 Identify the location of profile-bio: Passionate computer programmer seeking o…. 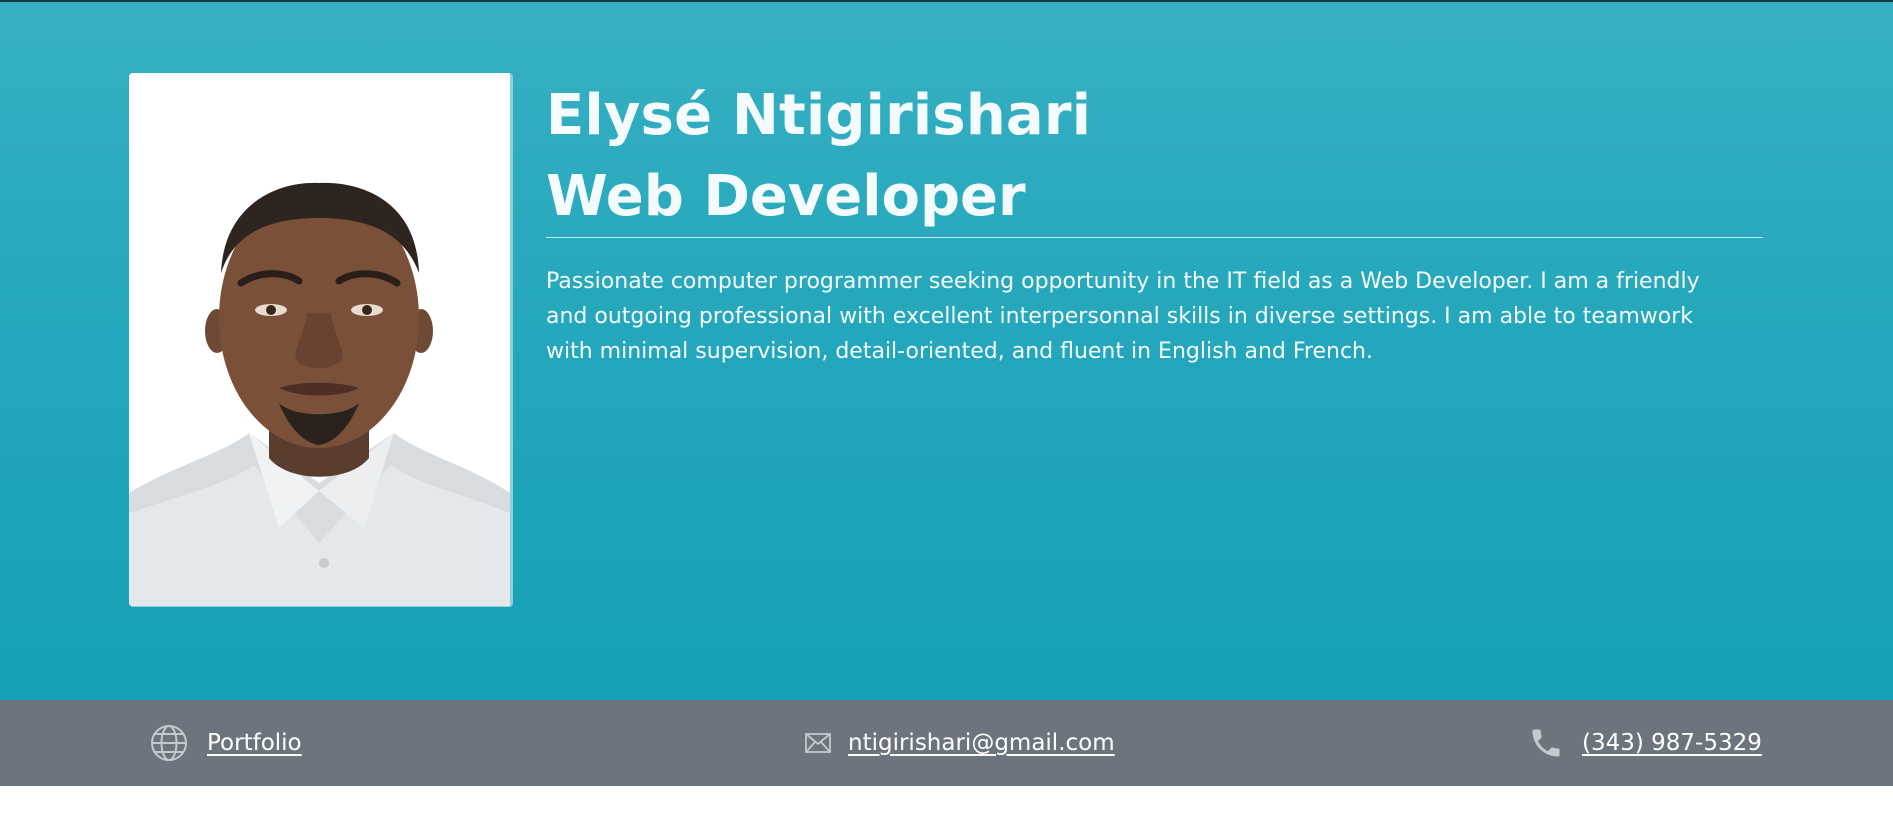
(1123, 316).